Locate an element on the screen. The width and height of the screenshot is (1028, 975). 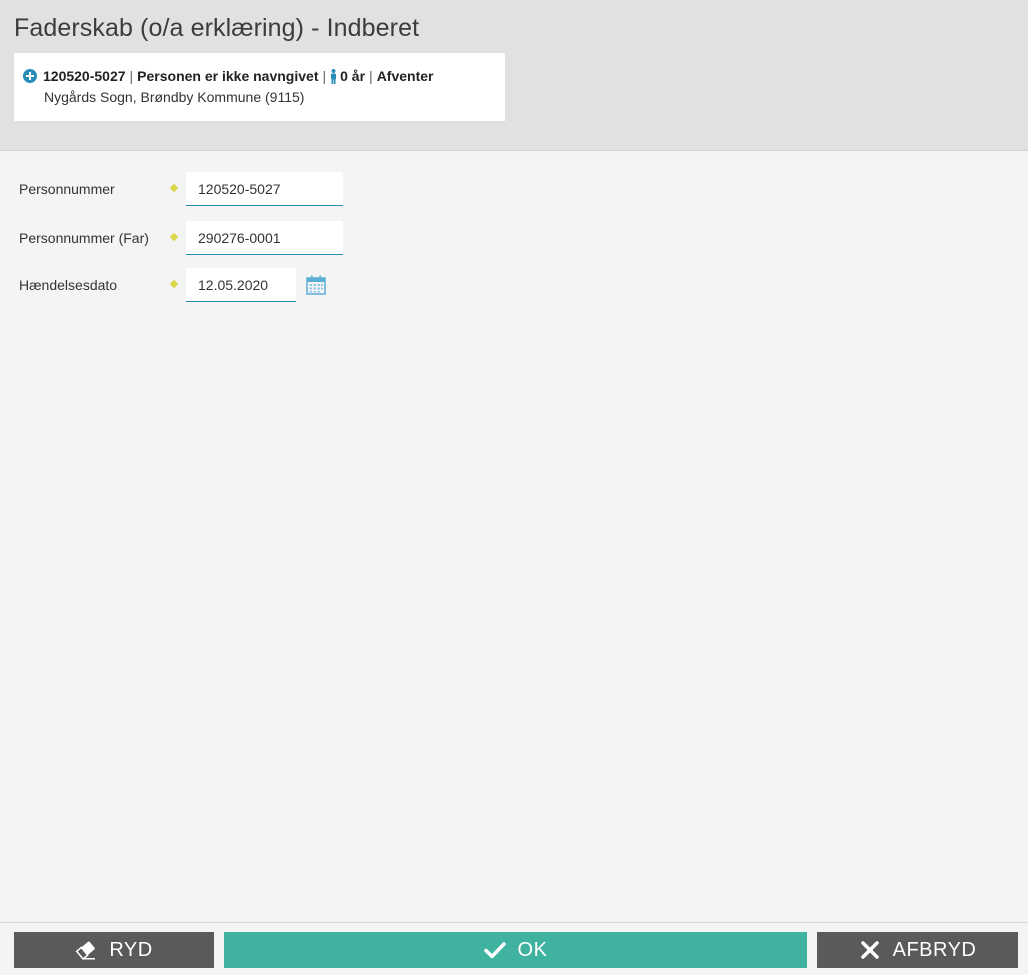
haendelsesdato-input is located at coordinates (241, 285).